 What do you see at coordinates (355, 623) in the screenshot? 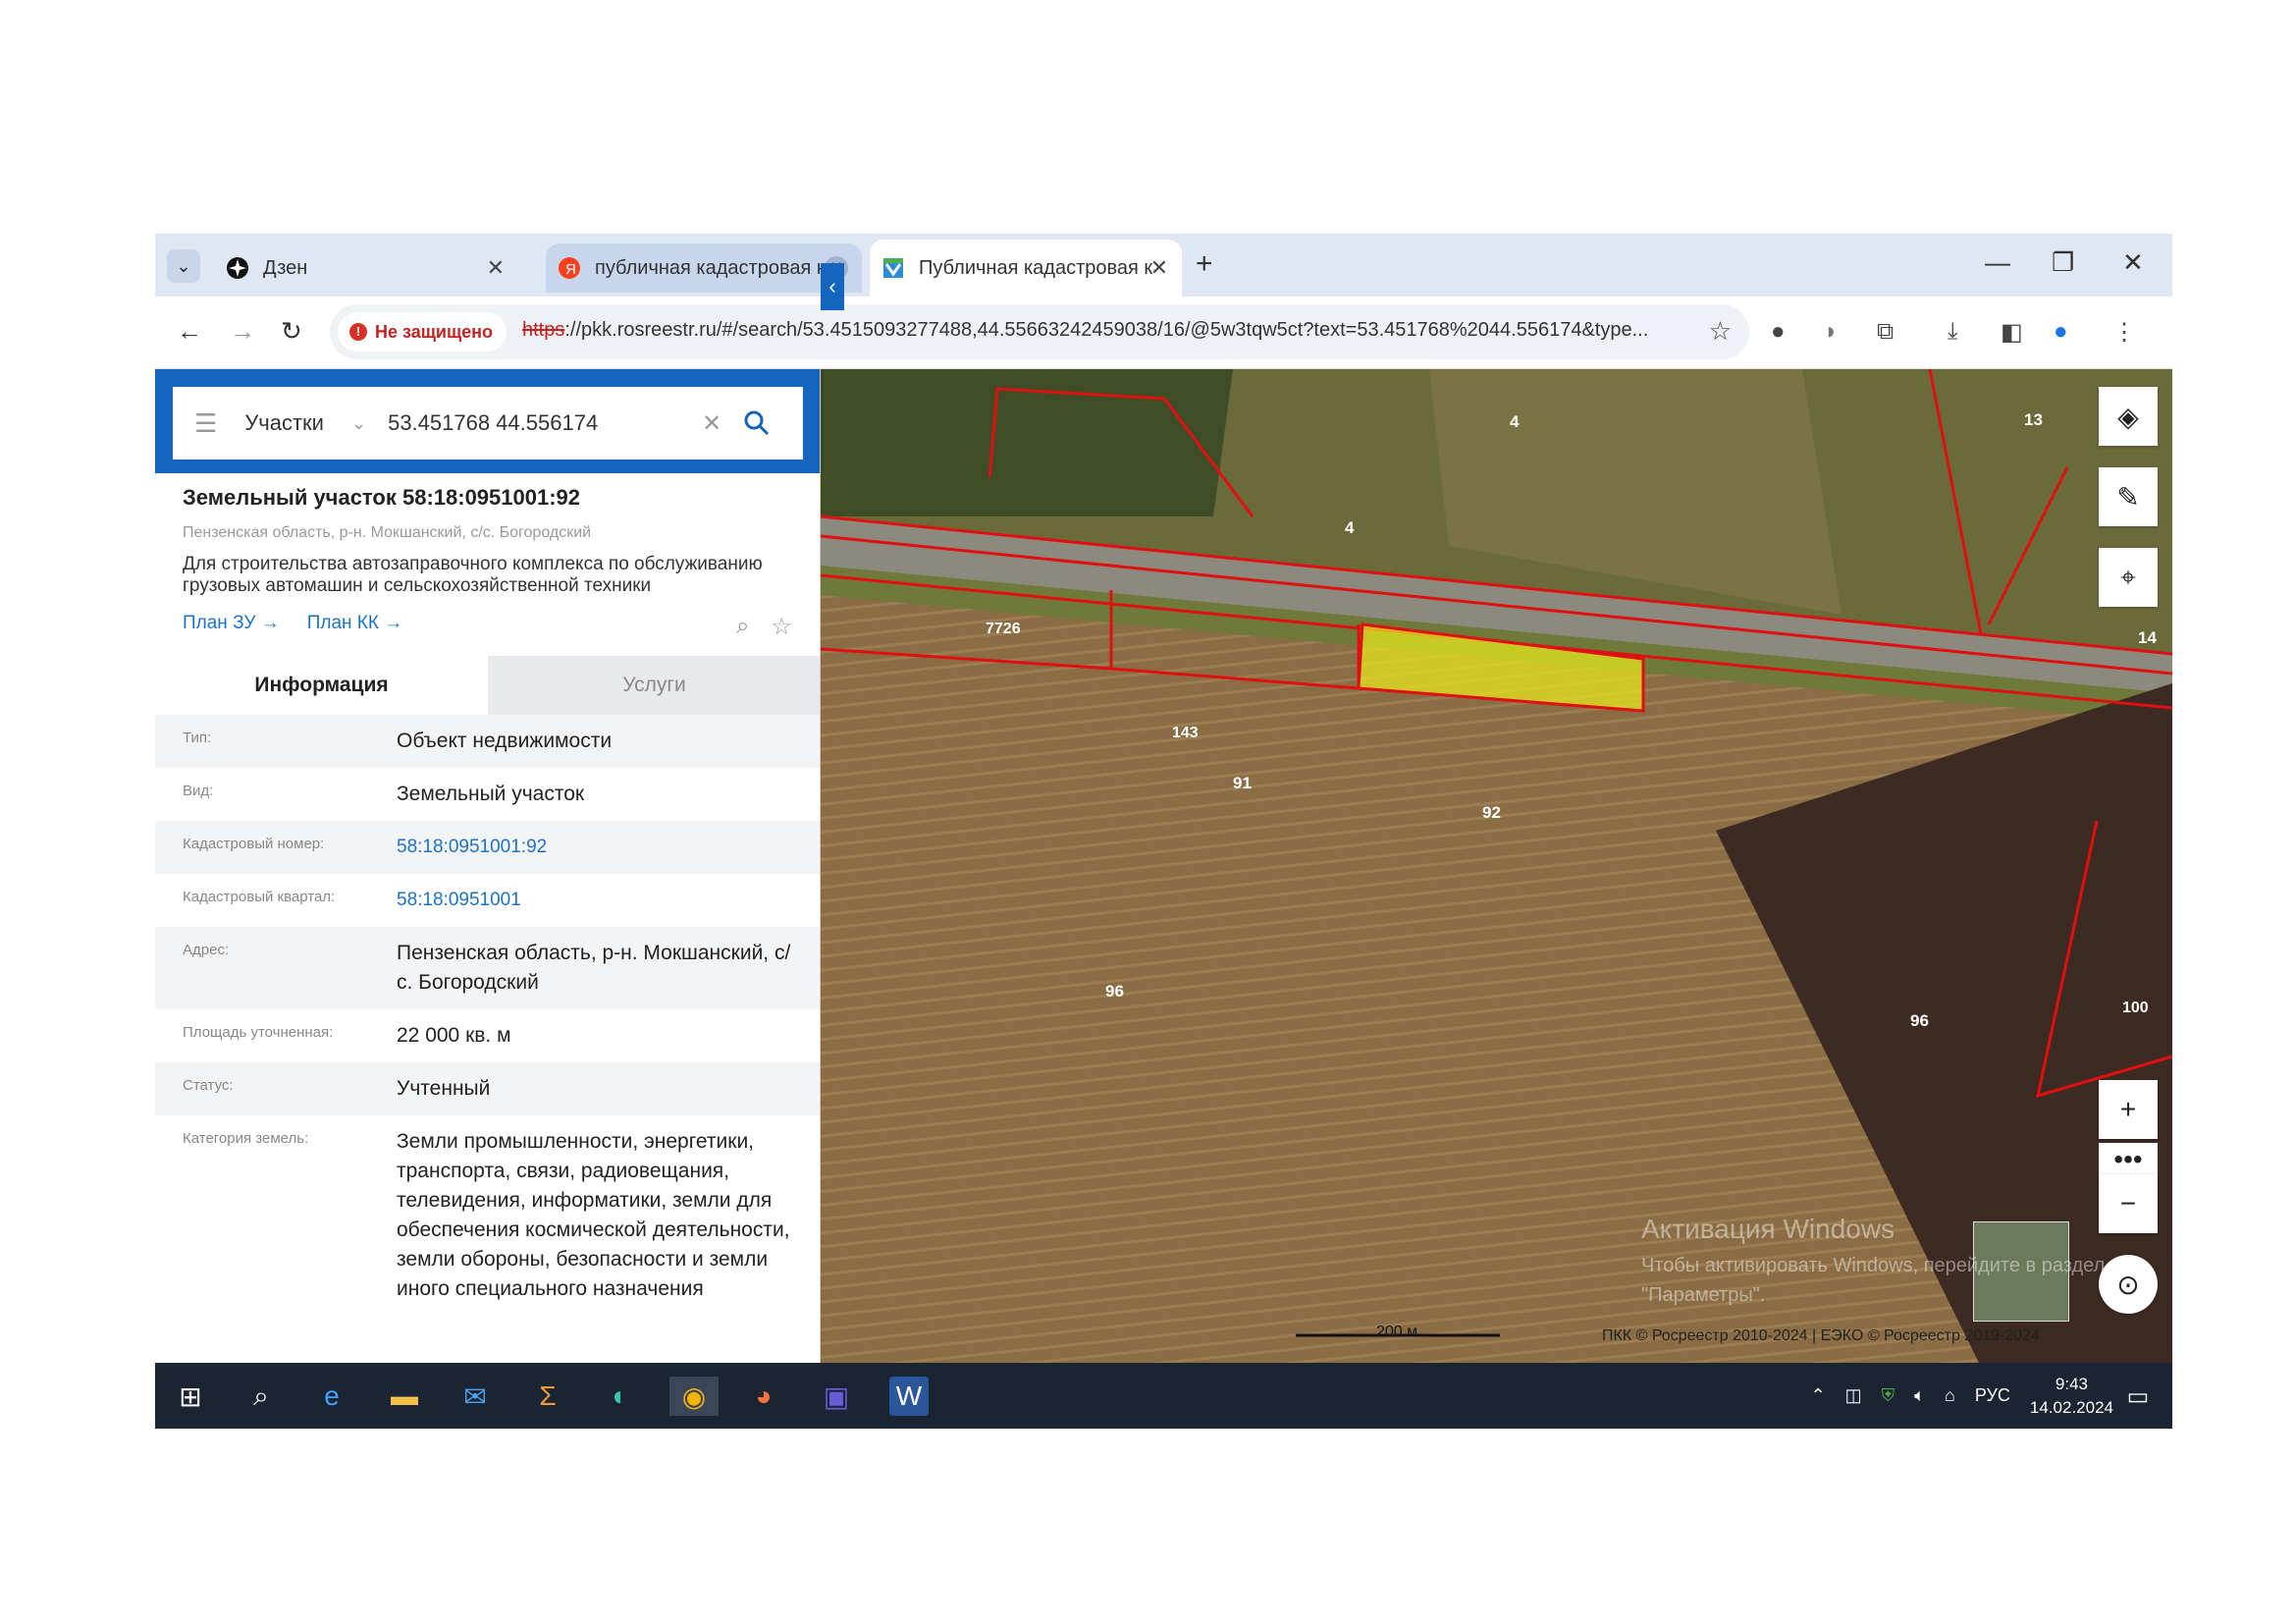
I see `plan-kk-link: План КК →` at bounding box center [355, 623].